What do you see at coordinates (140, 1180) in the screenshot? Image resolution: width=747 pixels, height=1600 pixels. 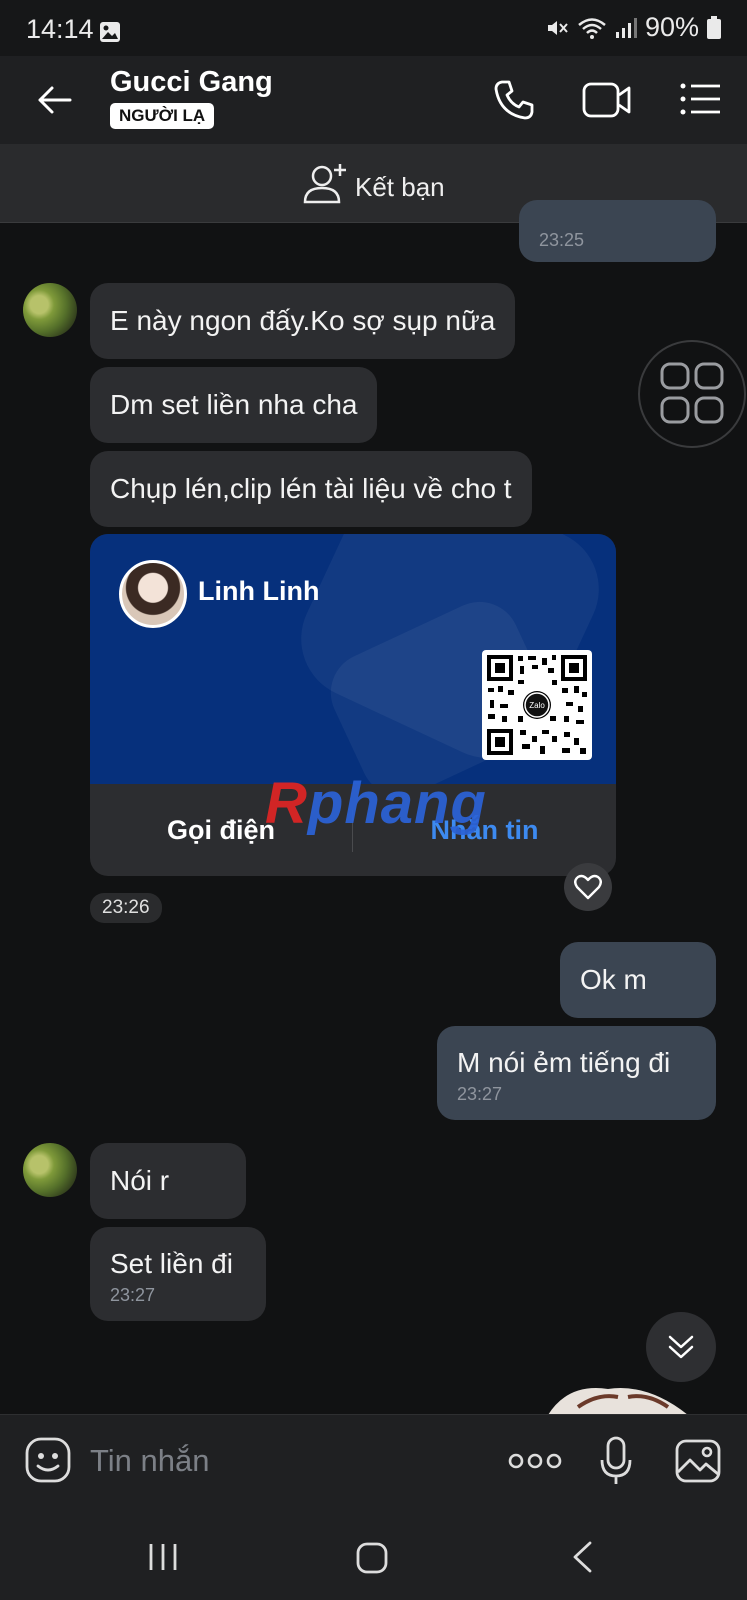 I see `message-text: Nói r` at bounding box center [140, 1180].